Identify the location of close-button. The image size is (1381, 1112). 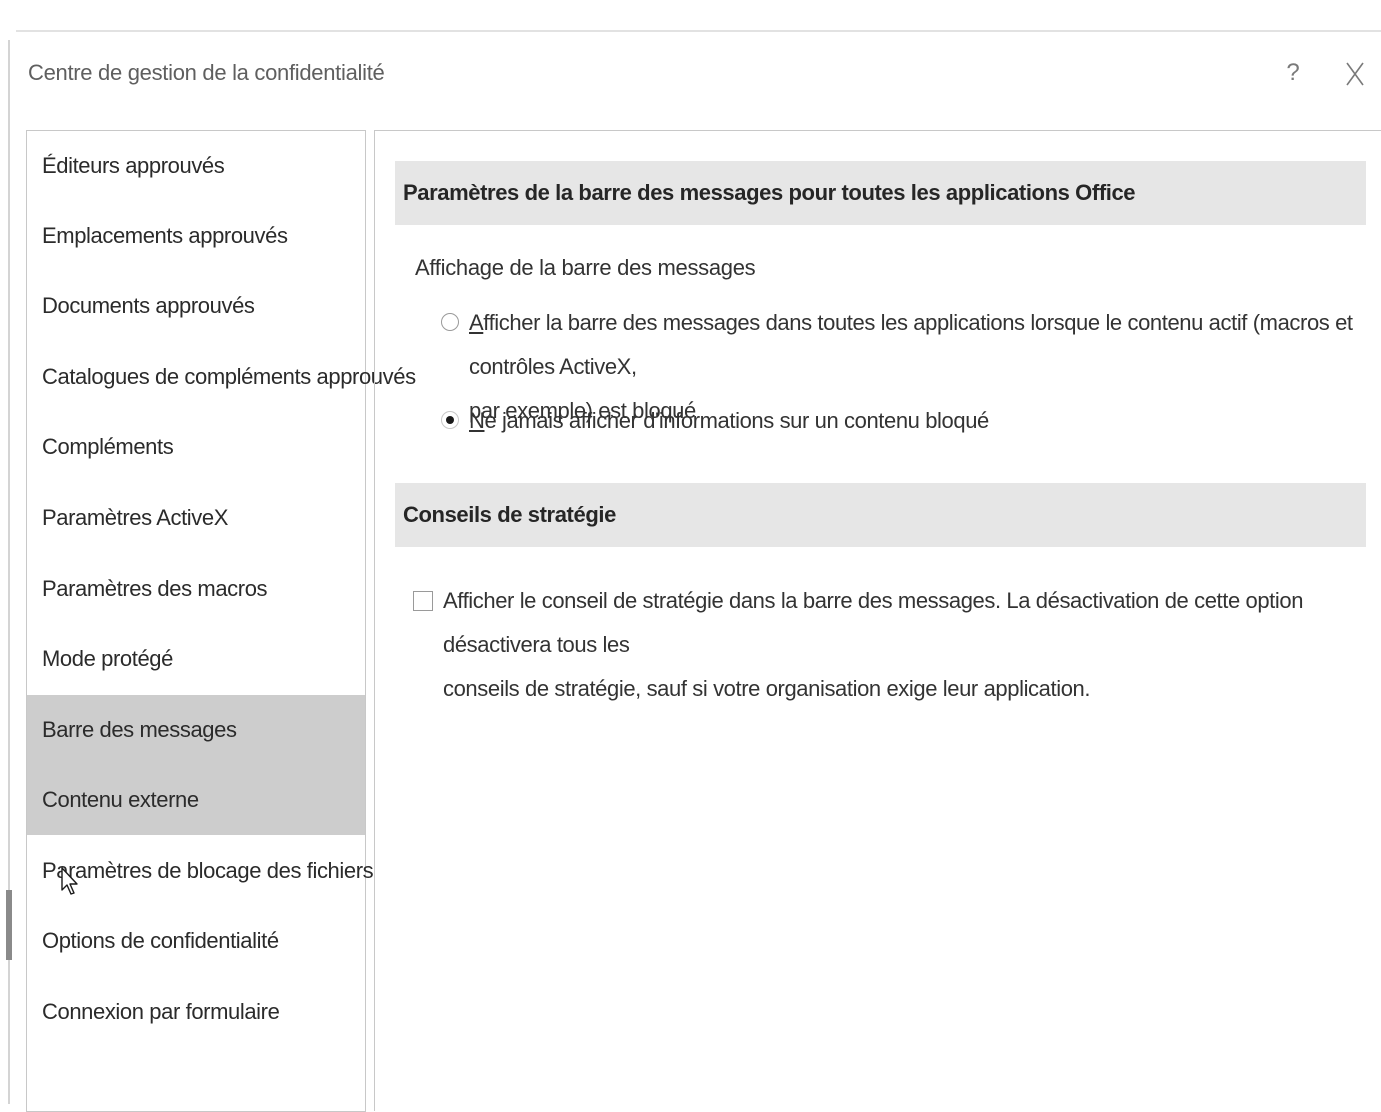
(1355, 73).